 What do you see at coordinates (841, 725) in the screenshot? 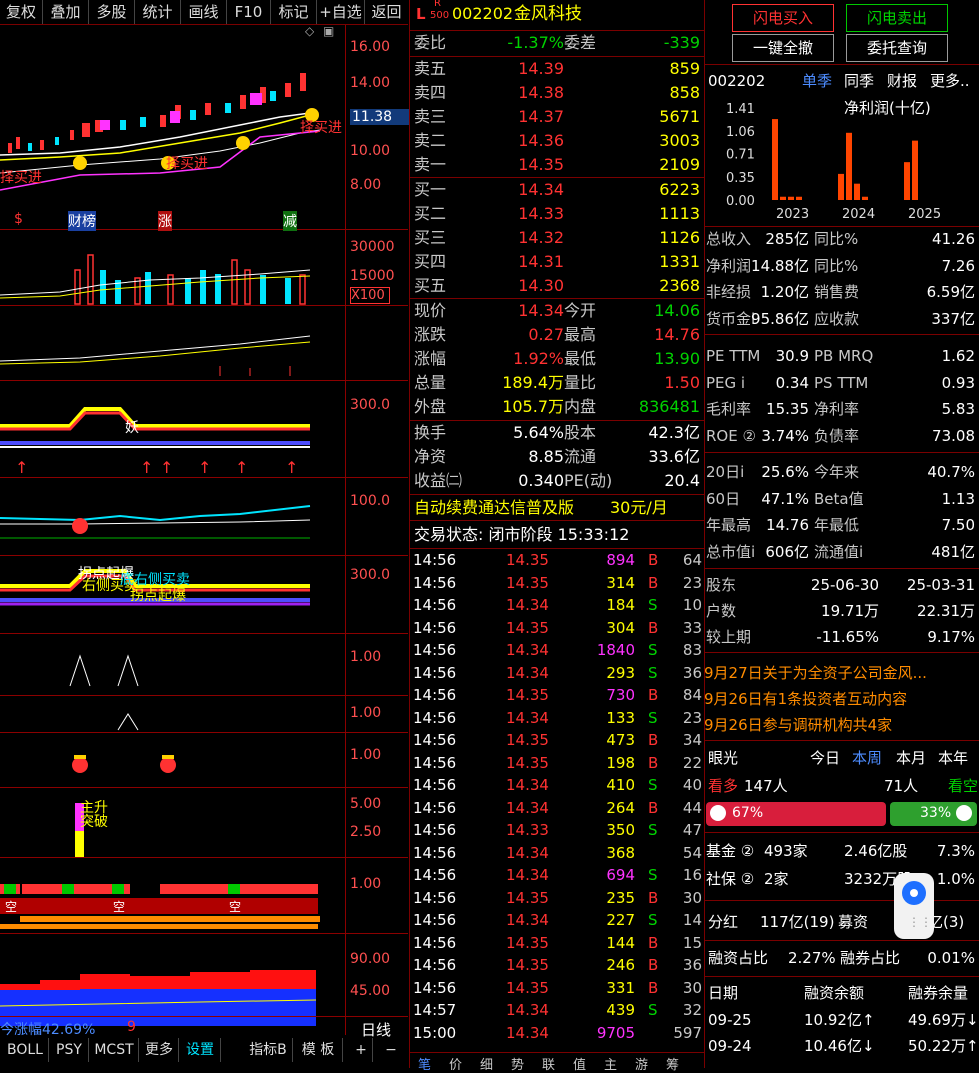
I see `news-item: 9月26日参与调研机构共4家` at bounding box center [841, 725].